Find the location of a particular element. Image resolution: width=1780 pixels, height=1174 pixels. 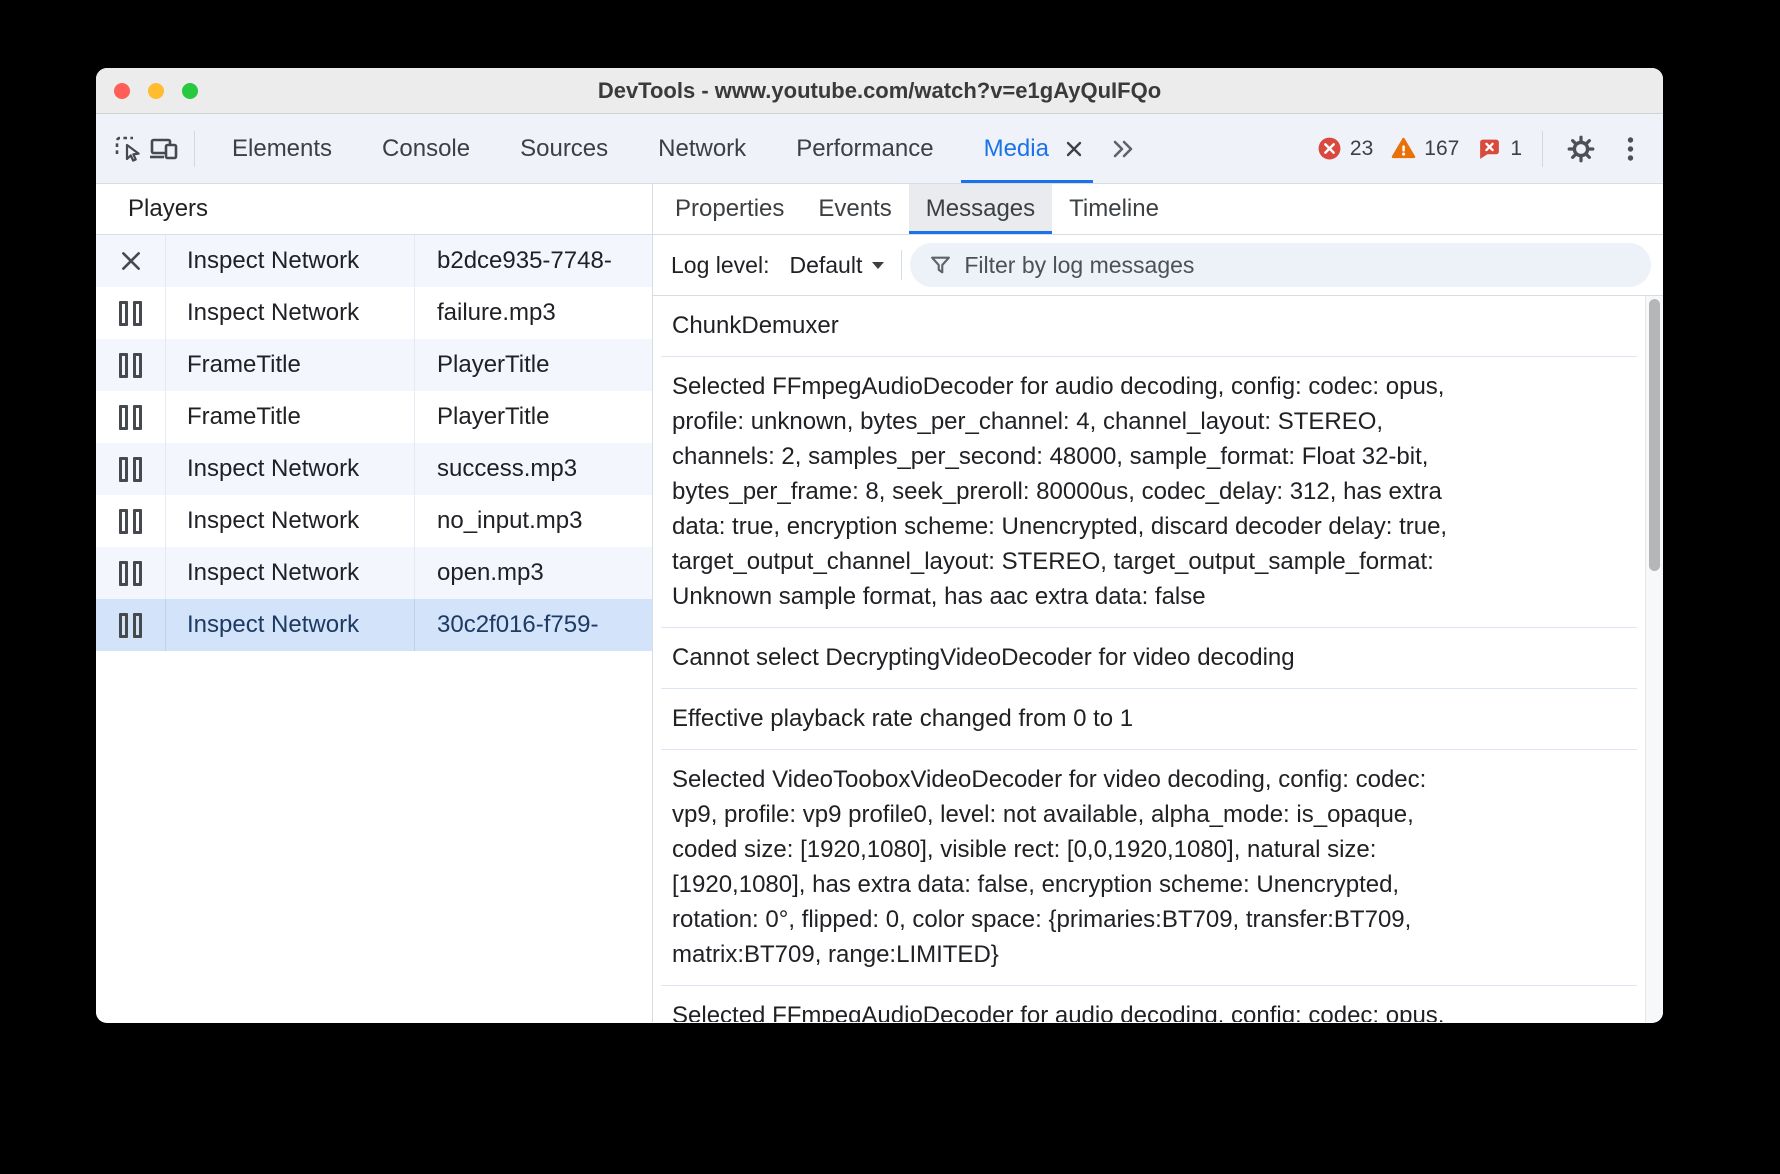

tab-network: Network is located at coordinates (702, 148).